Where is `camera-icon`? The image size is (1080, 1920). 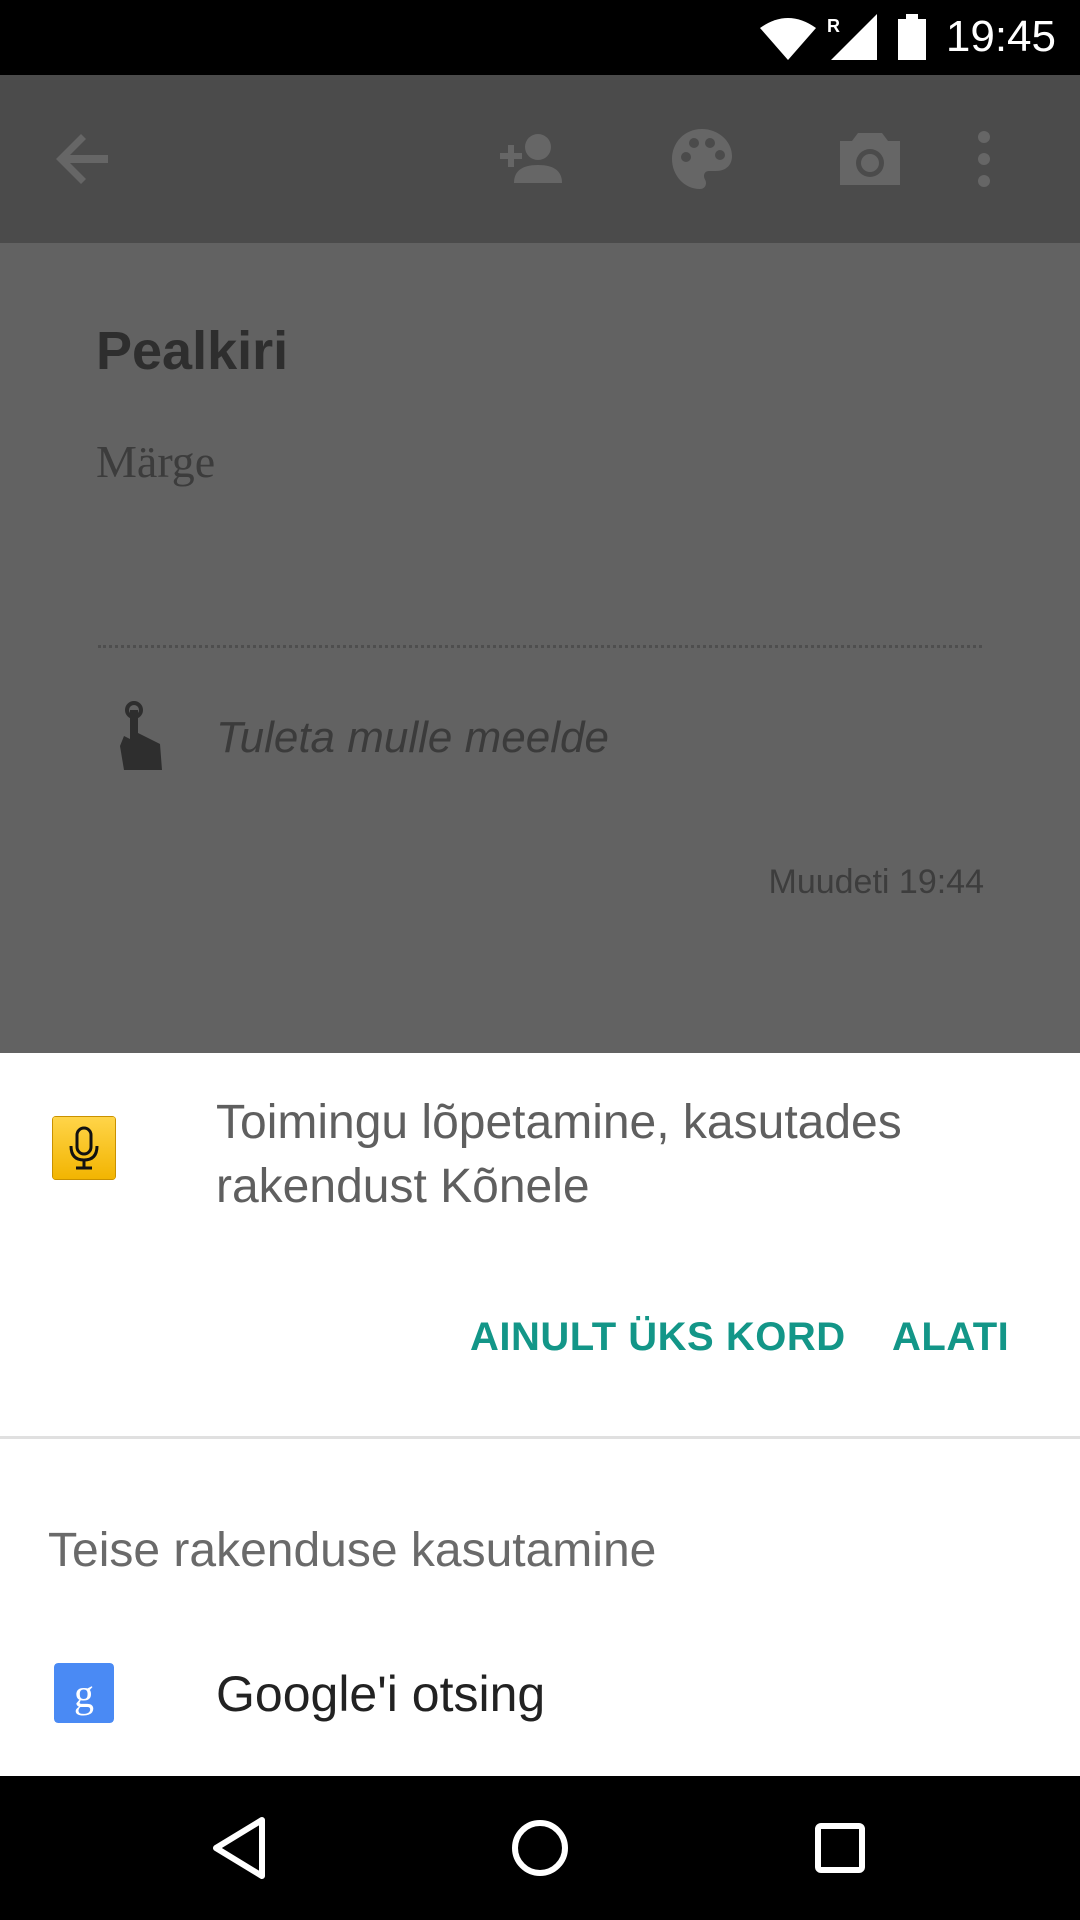
camera-icon is located at coordinates (870, 159).